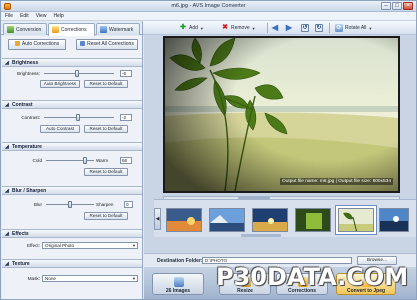  I want to click on next-button: ▶, so click(289, 28).